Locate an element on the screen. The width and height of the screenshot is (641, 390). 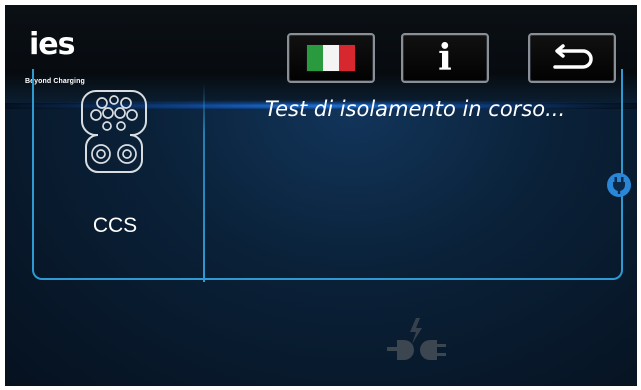
connector-type-label: CCS is located at coordinates (115, 225).